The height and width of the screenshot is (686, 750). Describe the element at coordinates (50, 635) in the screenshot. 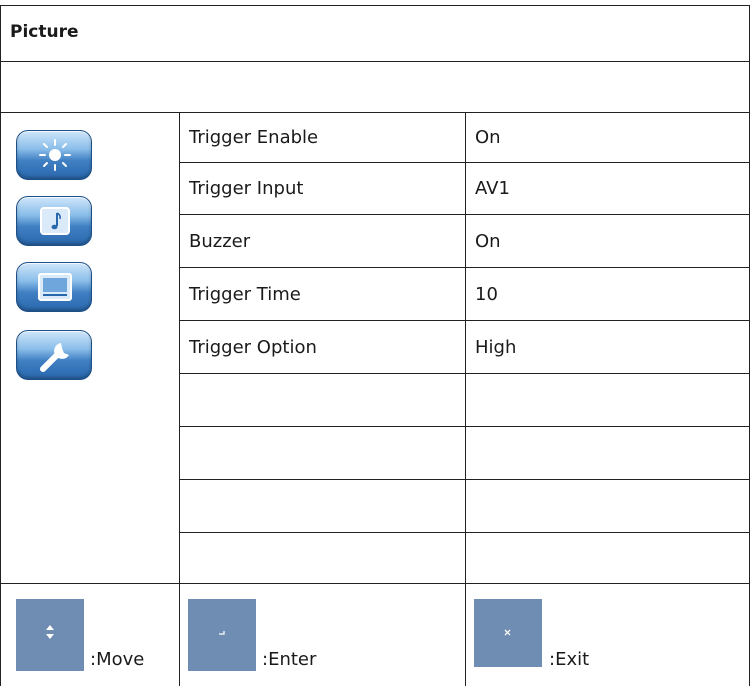

I see `move-key-icon` at that location.